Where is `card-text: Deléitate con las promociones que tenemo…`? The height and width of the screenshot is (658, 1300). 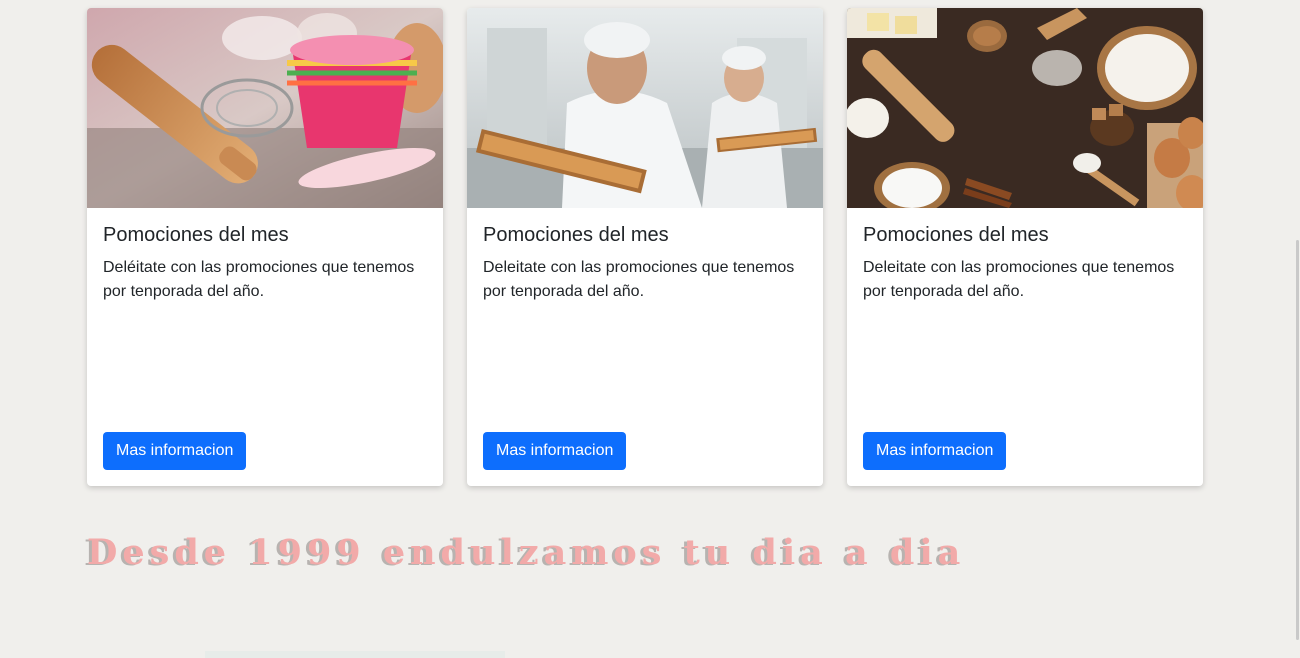
card-text: Deléitate con las promociones que tenemo… is located at coordinates (259, 279).